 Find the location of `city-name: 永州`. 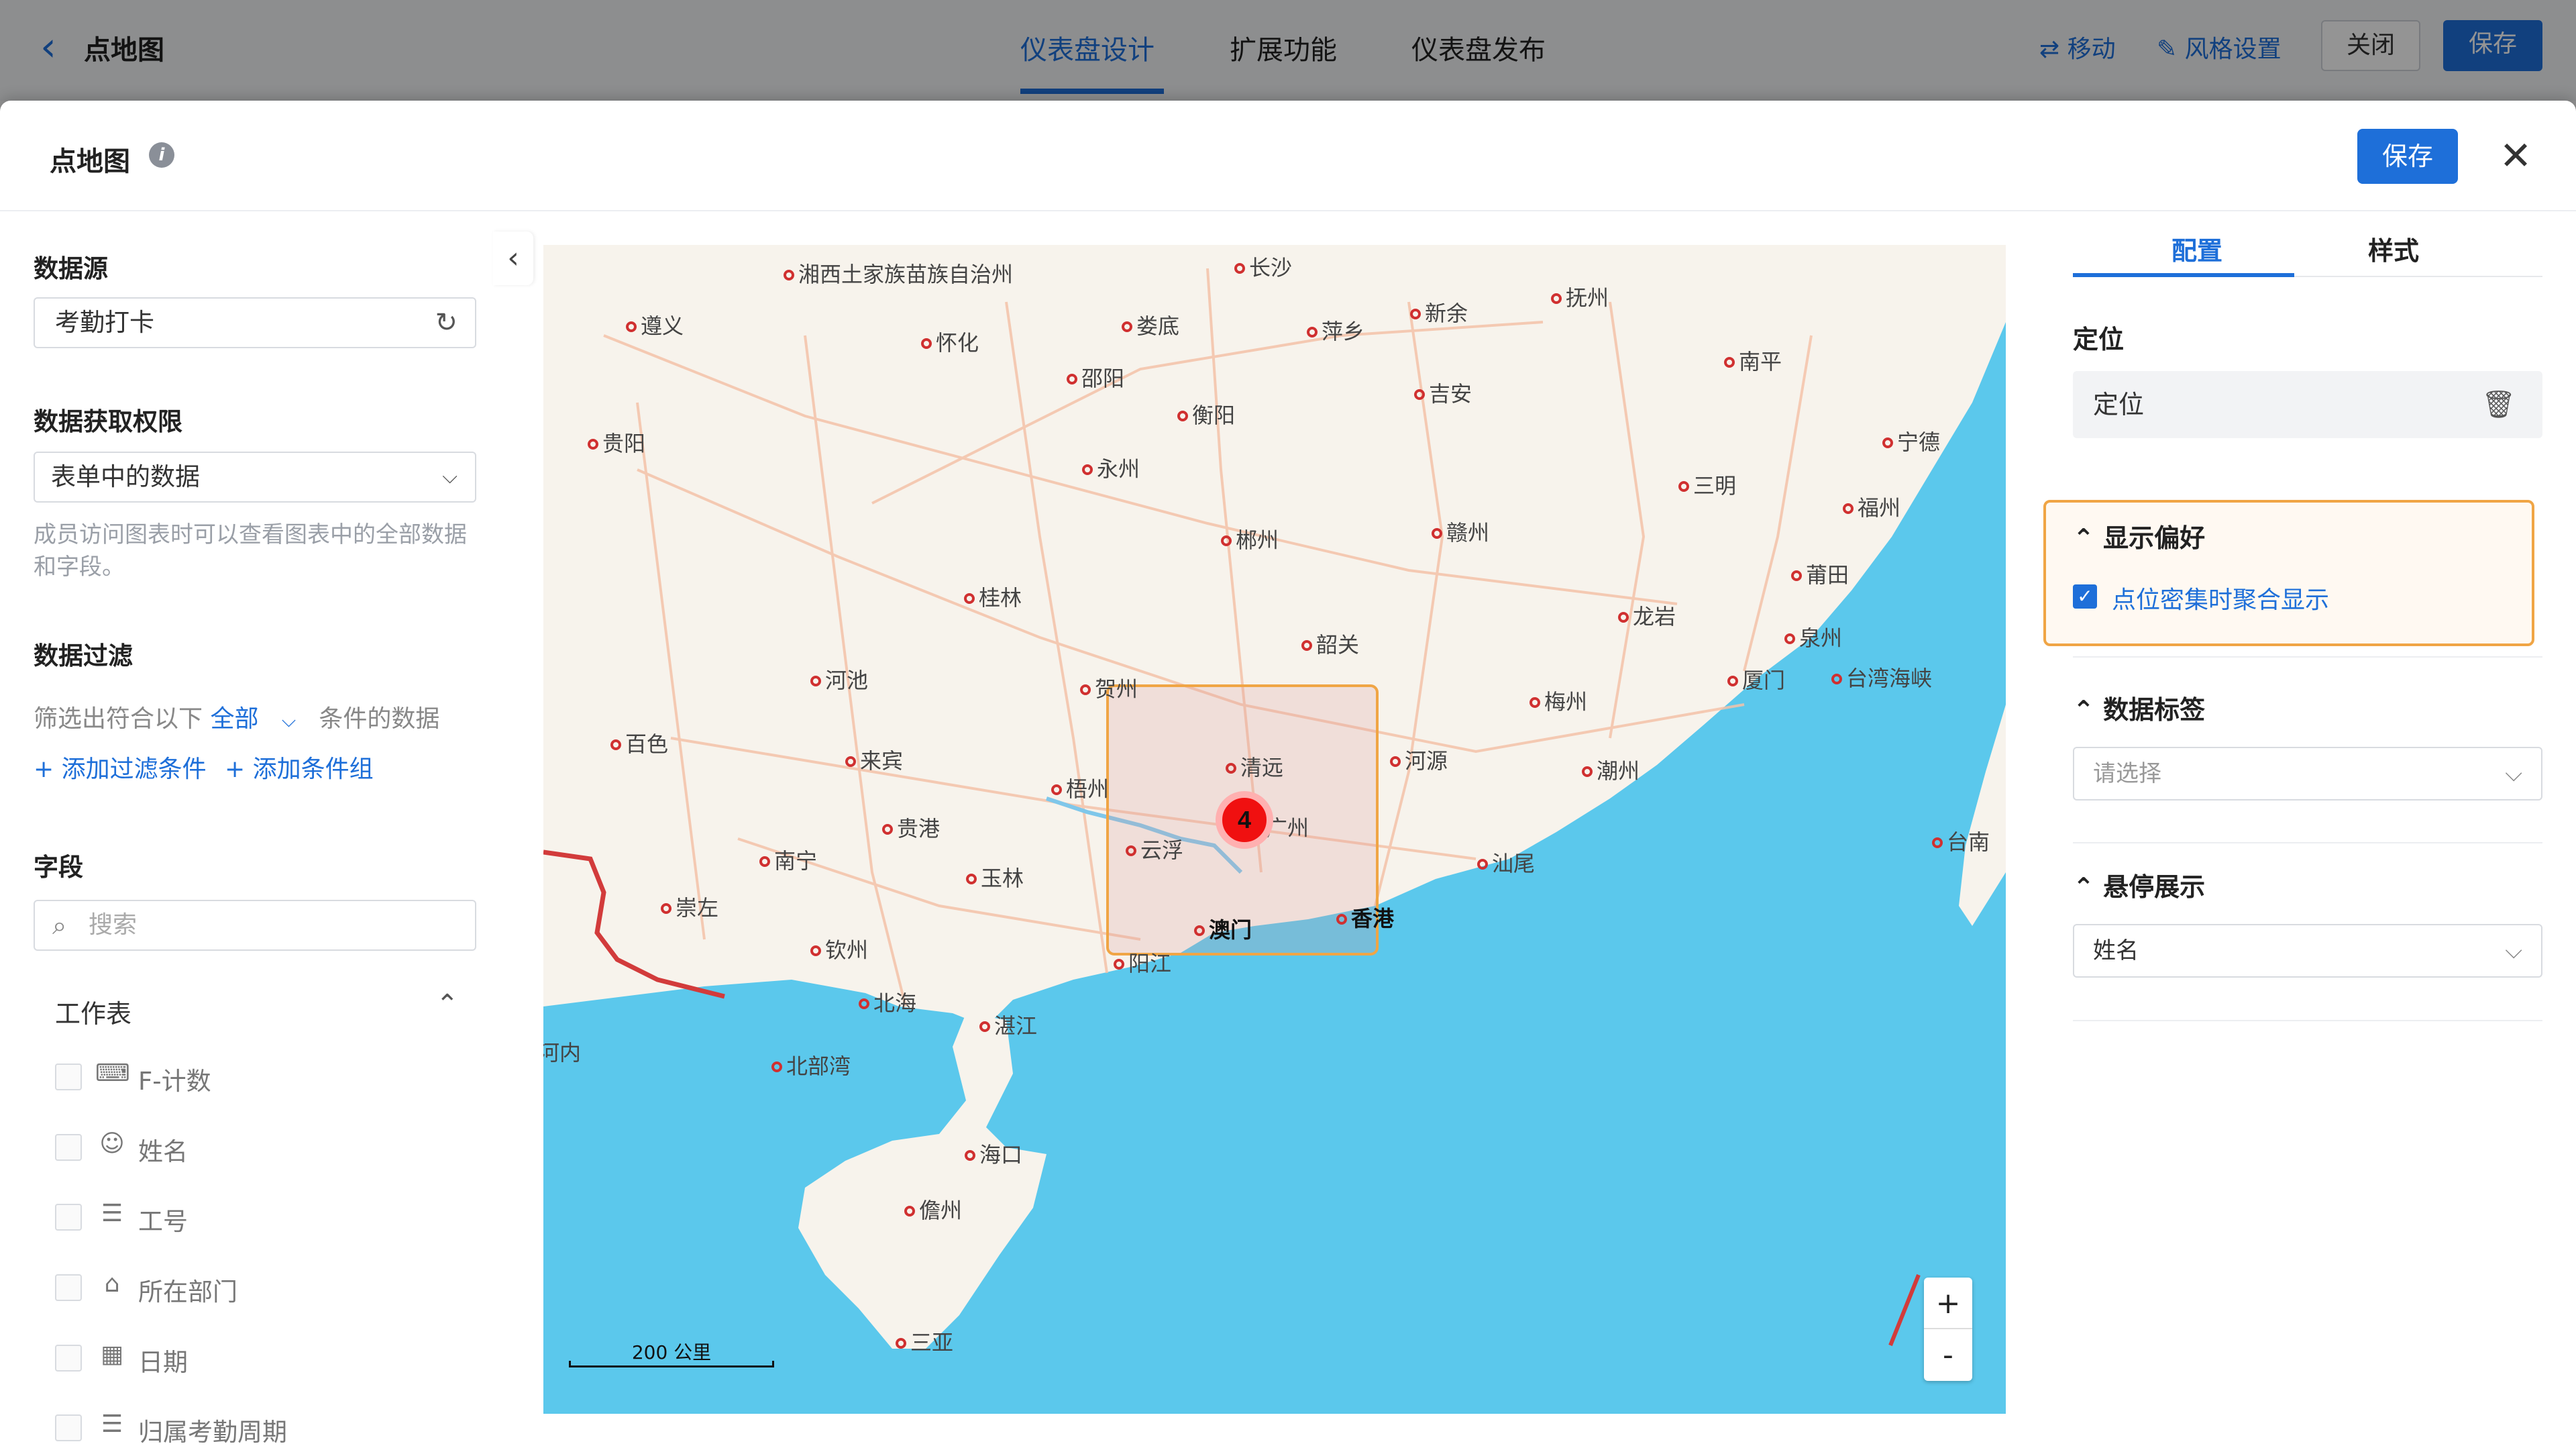

city-name: 永州 is located at coordinates (1118, 469).